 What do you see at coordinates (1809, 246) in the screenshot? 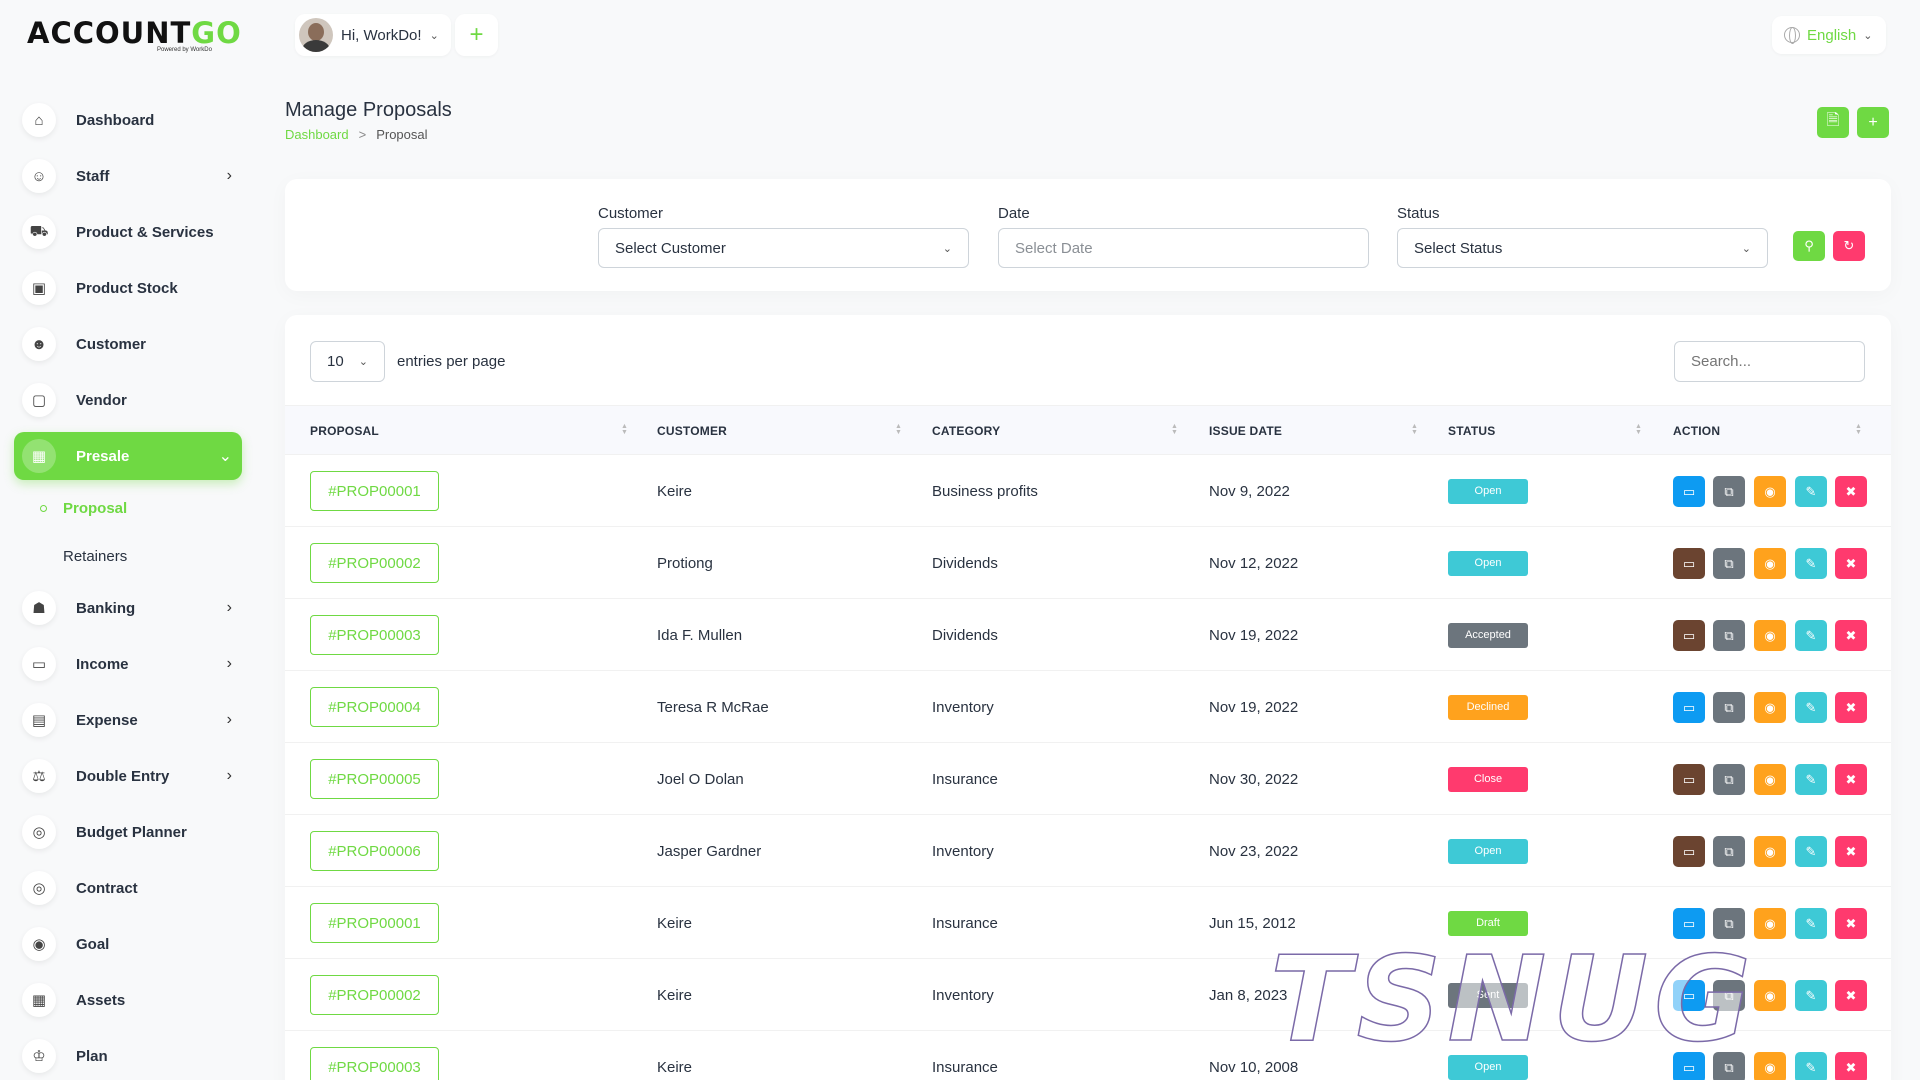
I see `search-button: ⚲` at bounding box center [1809, 246].